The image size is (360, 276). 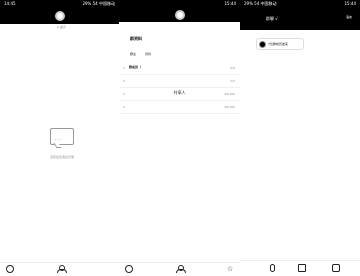 What do you see at coordinates (124, 81) in the screenshot?
I see `item-num: 2` at bounding box center [124, 81].